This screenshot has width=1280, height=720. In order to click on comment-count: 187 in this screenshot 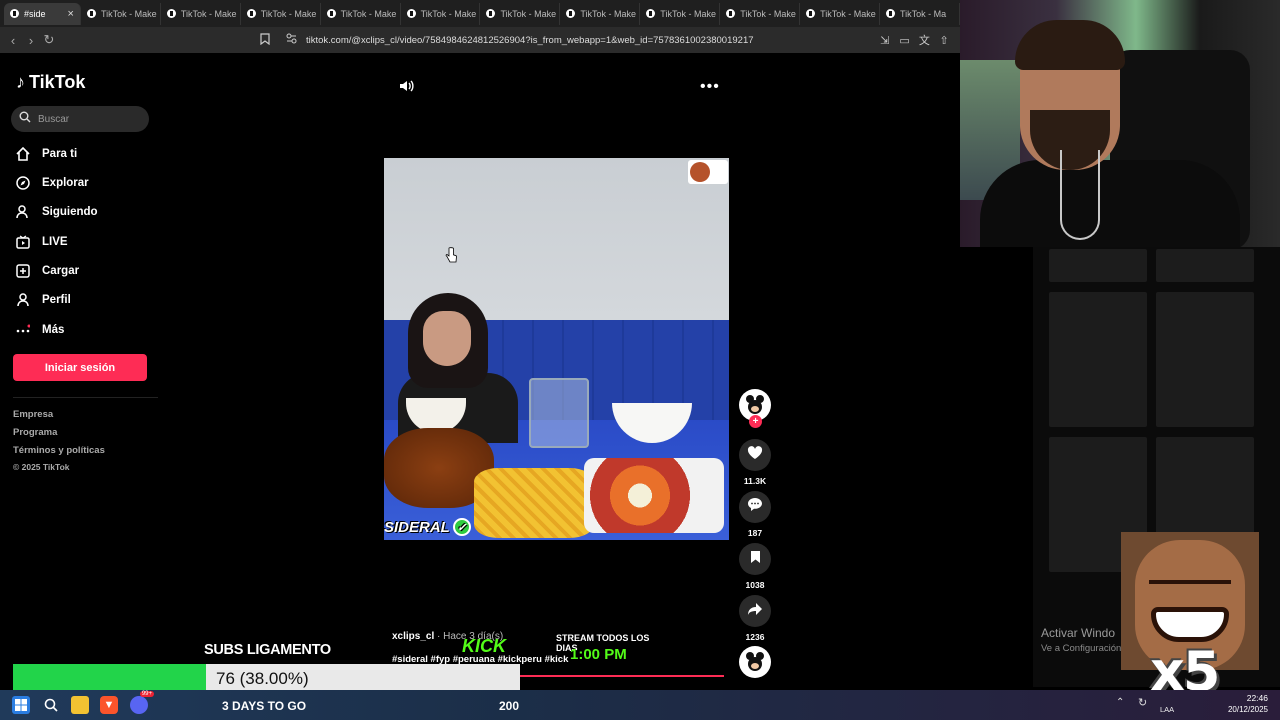, I will do `click(755, 533)`.